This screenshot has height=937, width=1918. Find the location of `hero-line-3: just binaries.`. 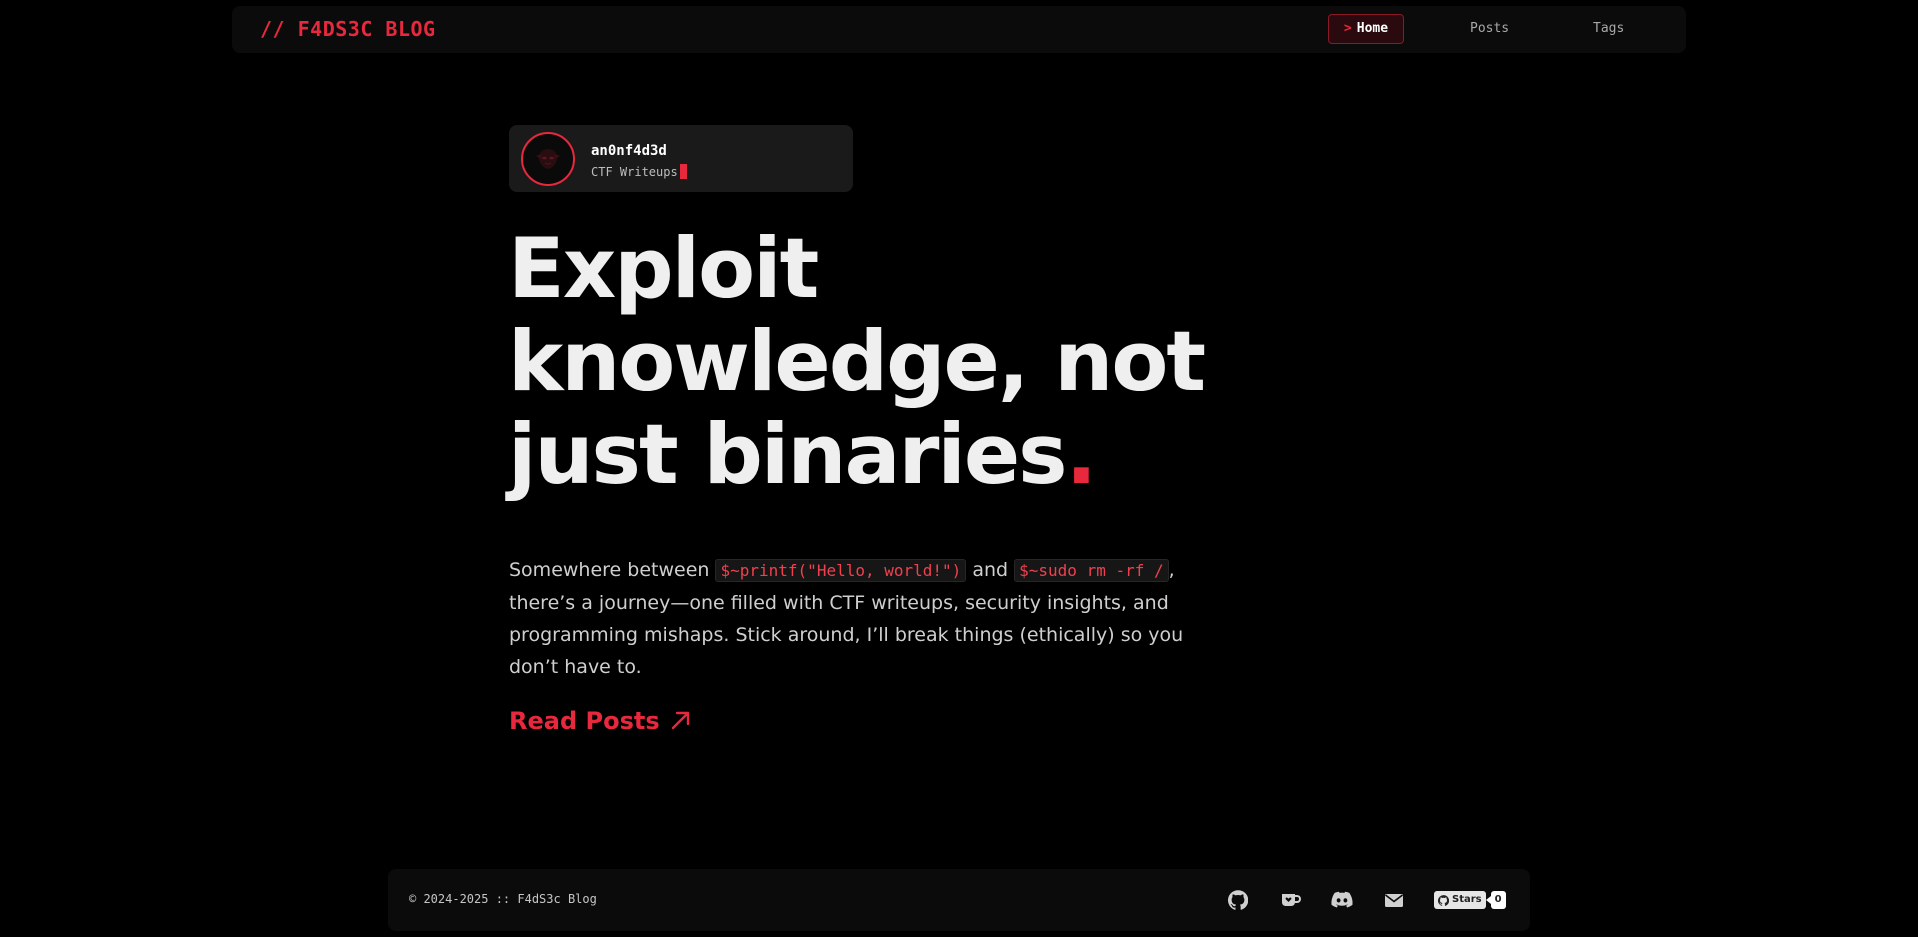

hero-line-3: just binaries. is located at coordinates (868, 454).